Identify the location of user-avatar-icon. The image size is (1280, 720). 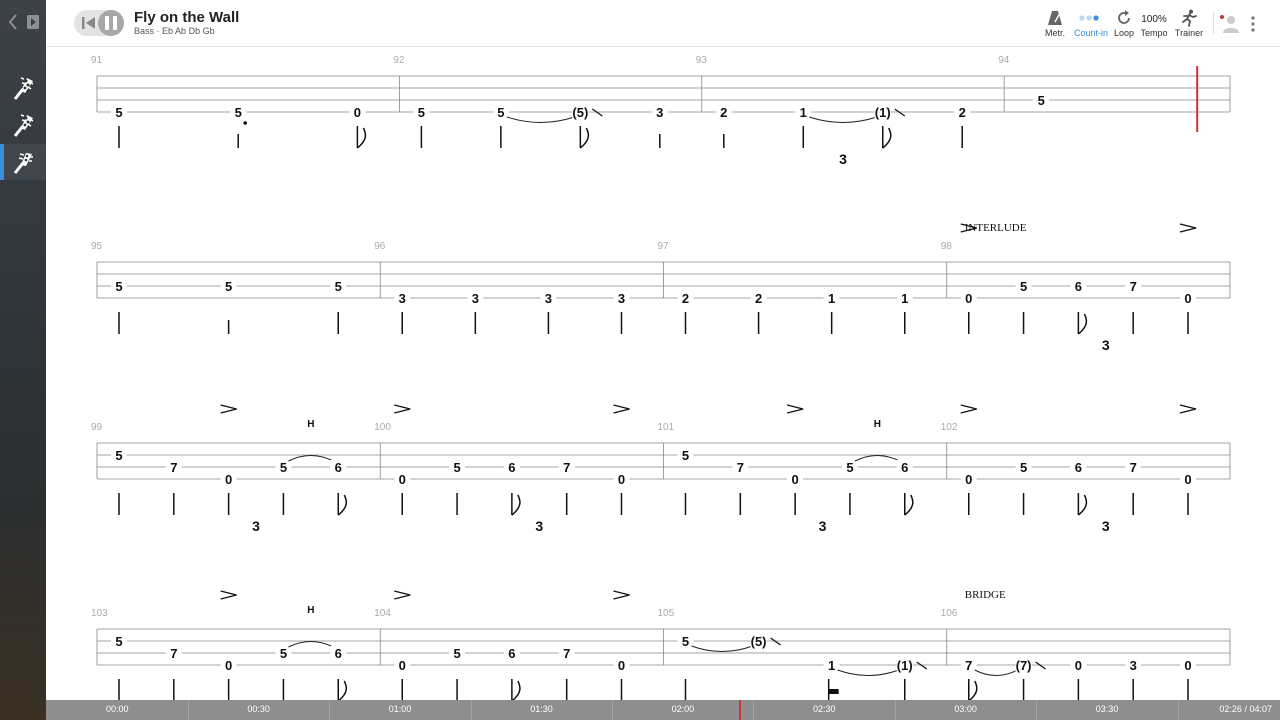
(1229, 23).